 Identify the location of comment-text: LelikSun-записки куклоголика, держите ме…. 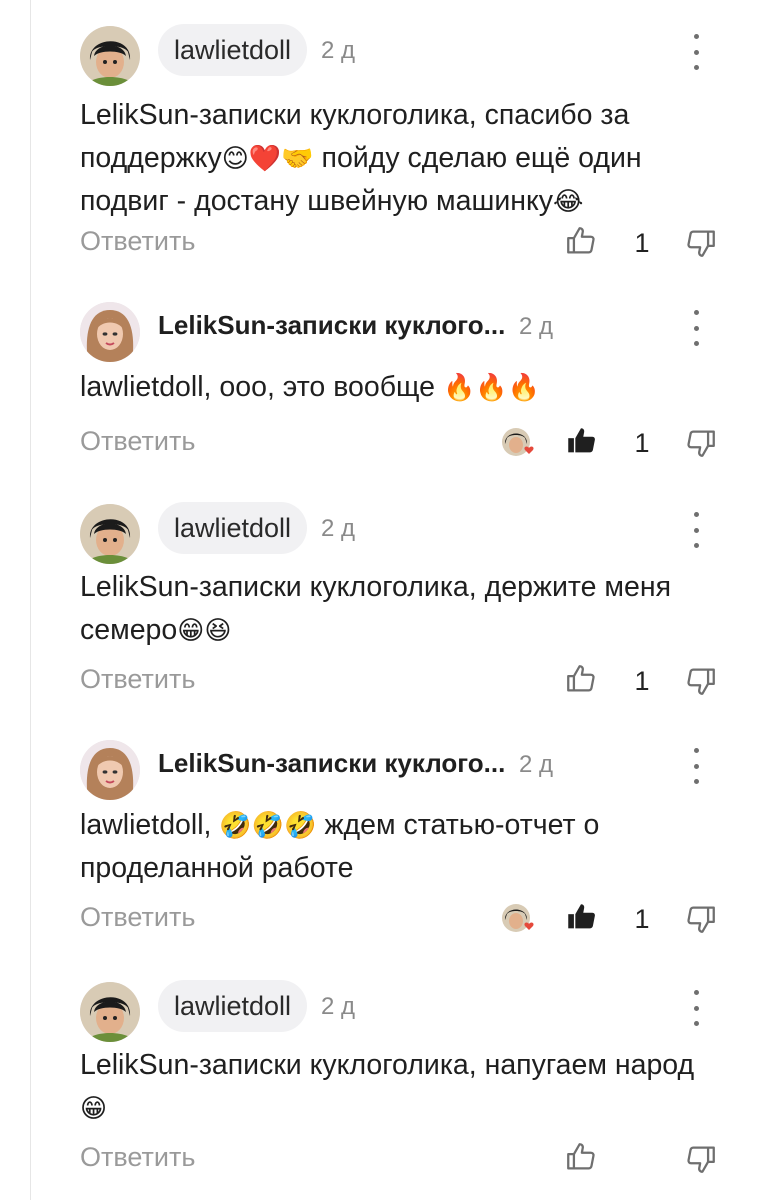
(400, 609).